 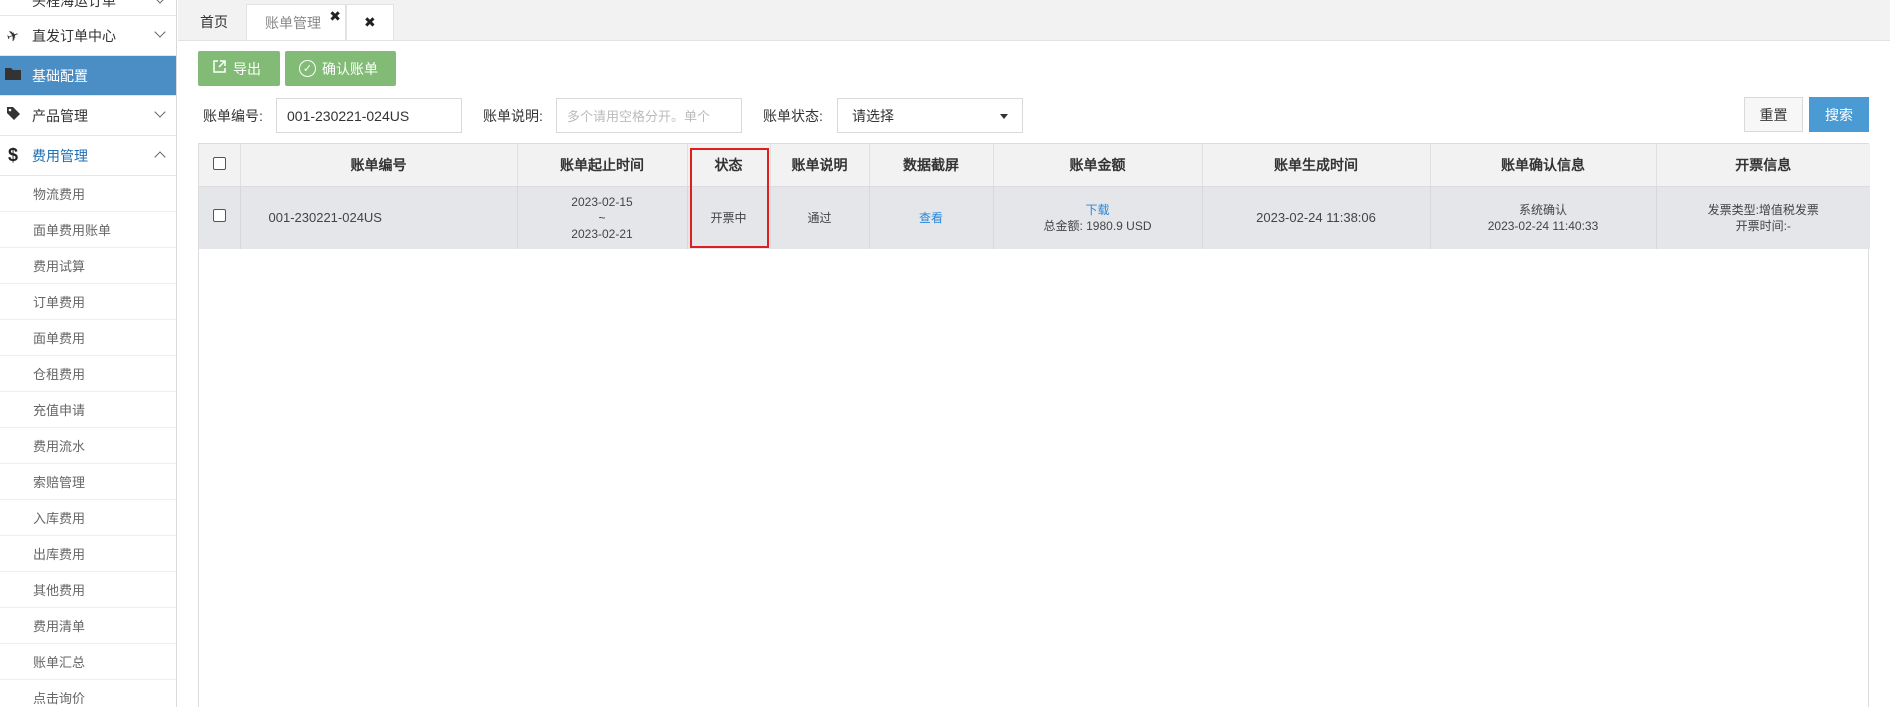 I want to click on check-circle-icon: ✓, so click(x=307, y=68).